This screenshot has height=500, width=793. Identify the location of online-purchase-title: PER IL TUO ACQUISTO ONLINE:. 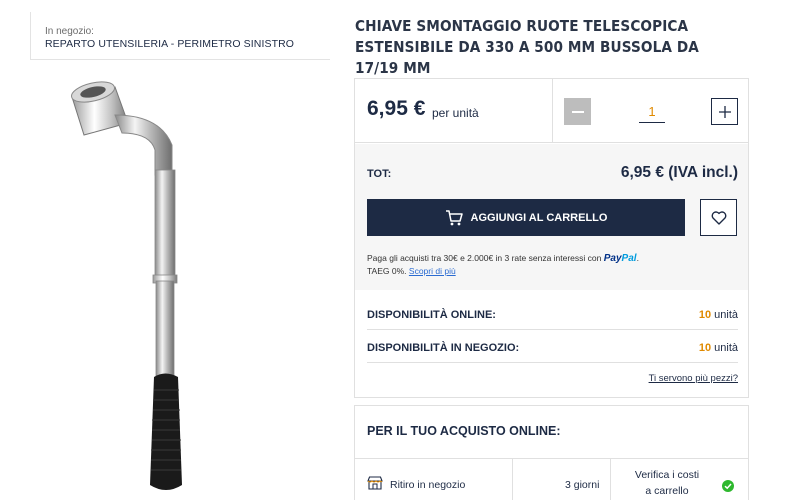
(464, 431).